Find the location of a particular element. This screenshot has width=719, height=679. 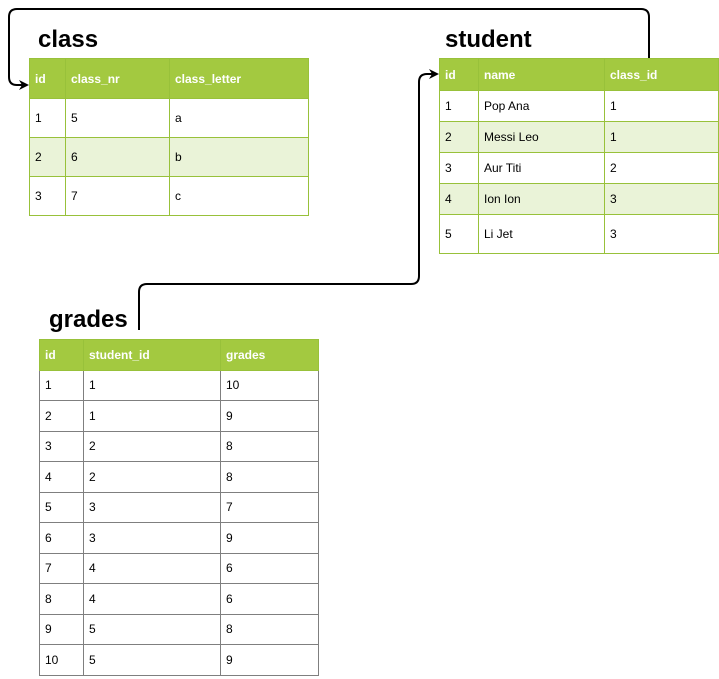

student-header-name: name is located at coordinates (541, 74).